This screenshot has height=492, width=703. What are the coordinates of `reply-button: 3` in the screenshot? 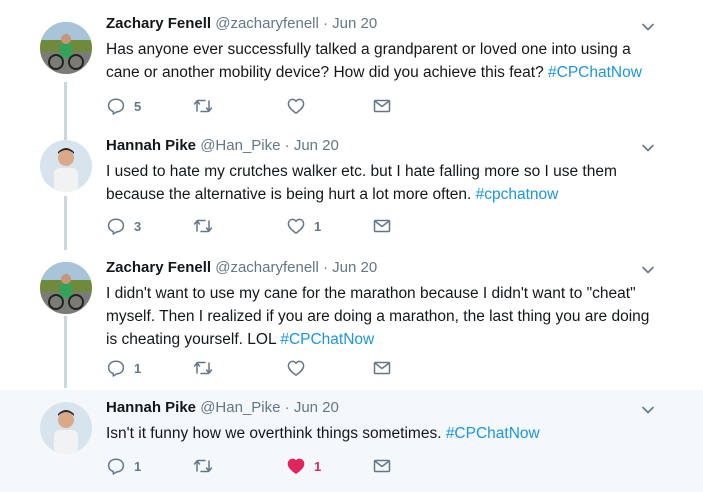 It's located at (123, 226).